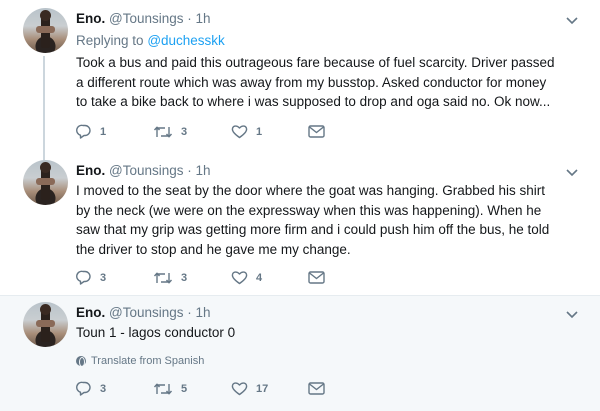  I want to click on translate-label: Translate from Spanish, so click(148, 360).